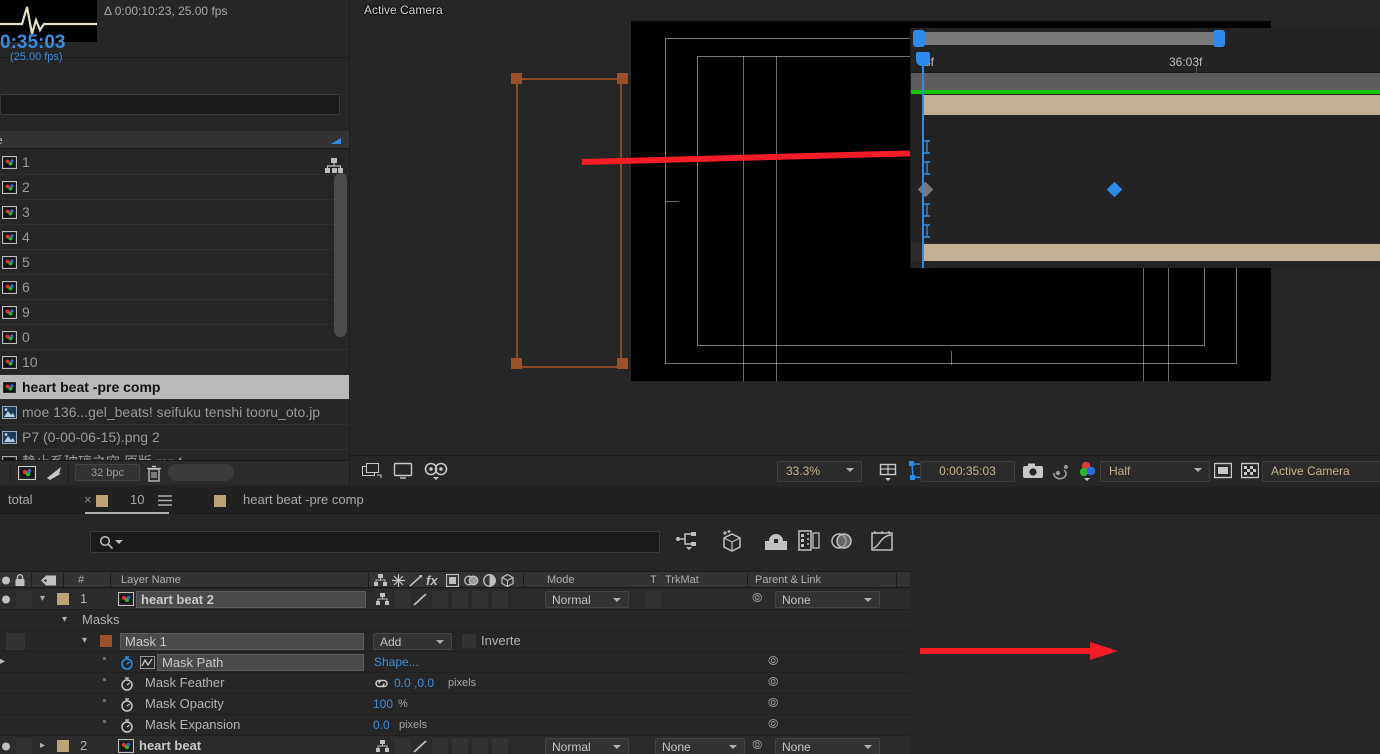 Image resolution: width=1380 pixels, height=754 pixels. Describe the element at coordinates (174, 140) in the screenshot. I see `project-column-header: e` at that location.